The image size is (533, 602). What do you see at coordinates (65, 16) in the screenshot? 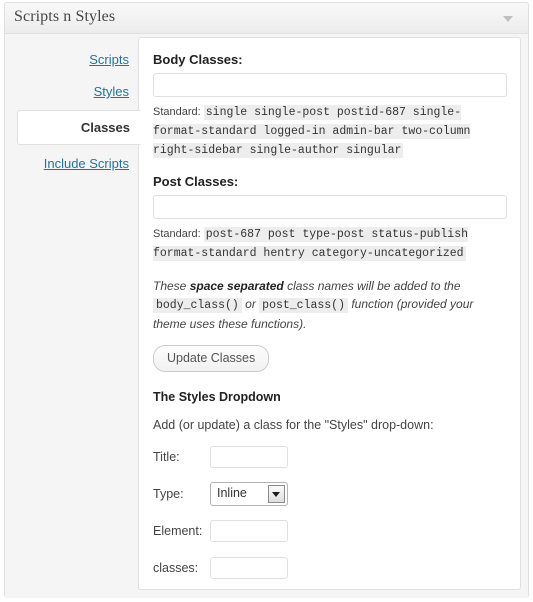
I see `page-title: Scripts n Styles` at bounding box center [65, 16].